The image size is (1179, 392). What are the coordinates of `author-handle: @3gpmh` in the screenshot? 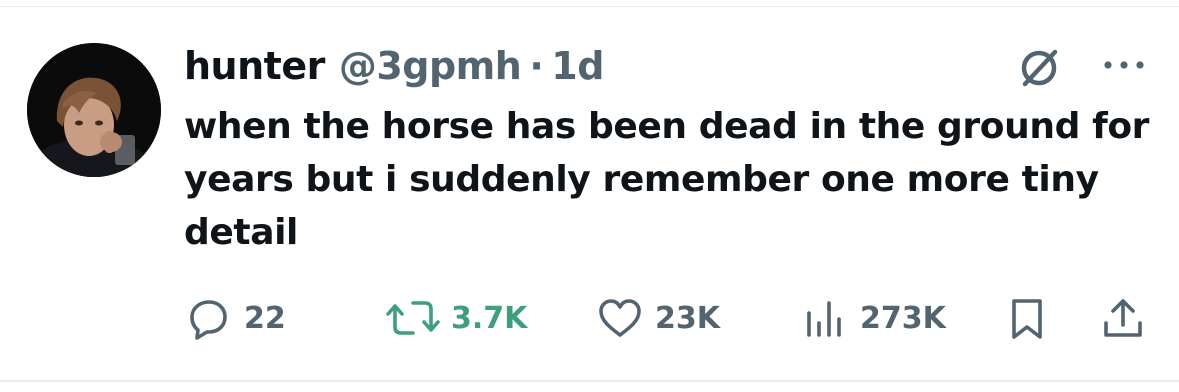 It's located at (430, 66).